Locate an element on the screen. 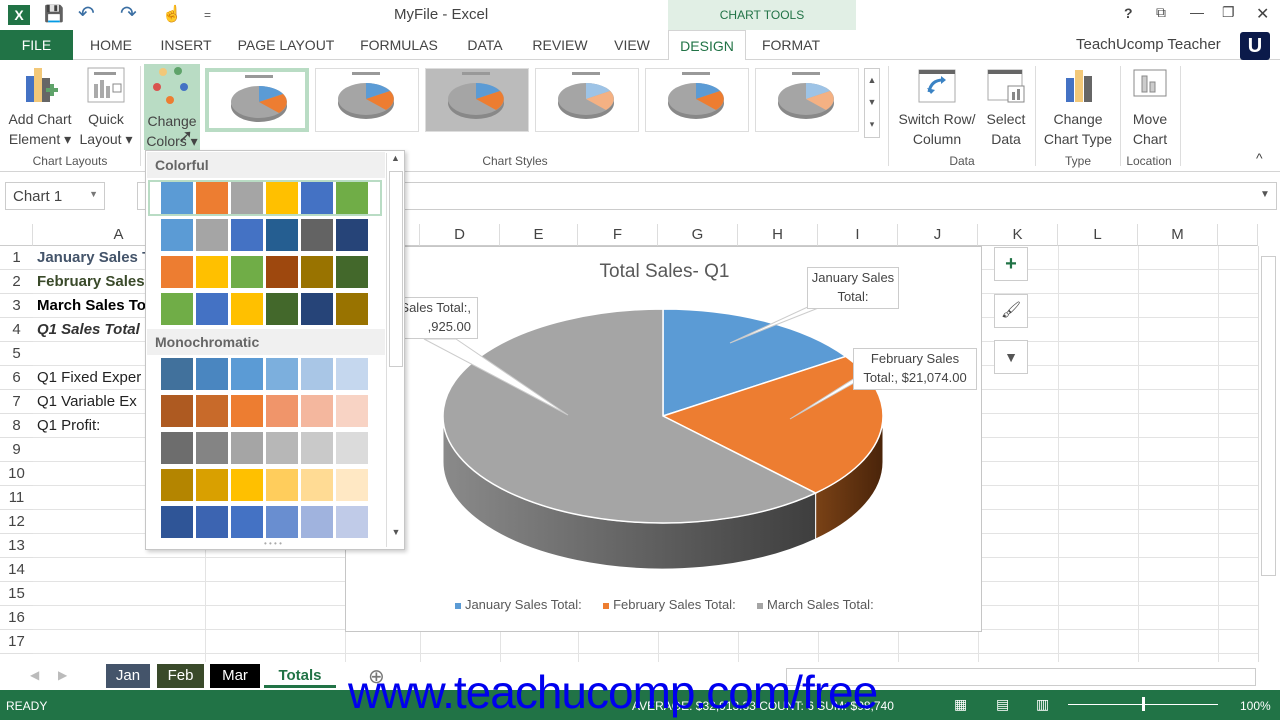 This screenshot has width=1280, height=720. move-chart-button: Move Chart is located at coordinates (1150, 108).